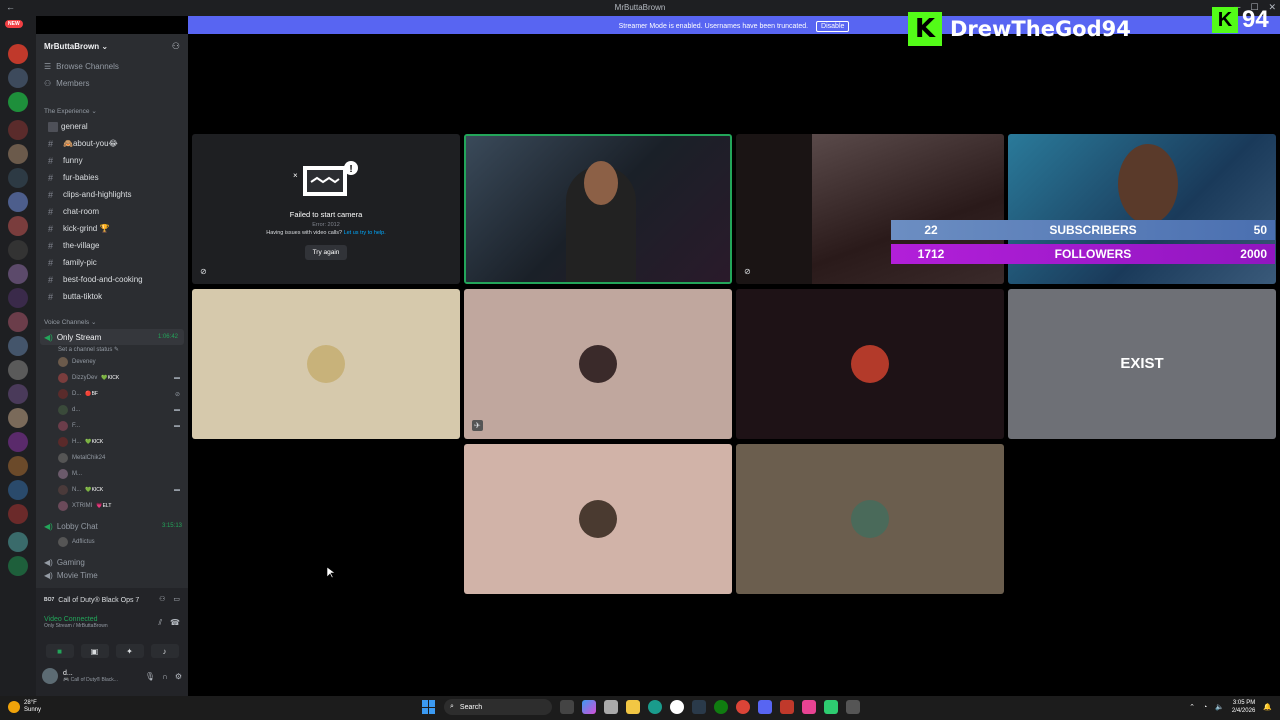 The image size is (1280, 720). I want to click on voice-member: D... 🔴BF ⊘, so click(112, 394).